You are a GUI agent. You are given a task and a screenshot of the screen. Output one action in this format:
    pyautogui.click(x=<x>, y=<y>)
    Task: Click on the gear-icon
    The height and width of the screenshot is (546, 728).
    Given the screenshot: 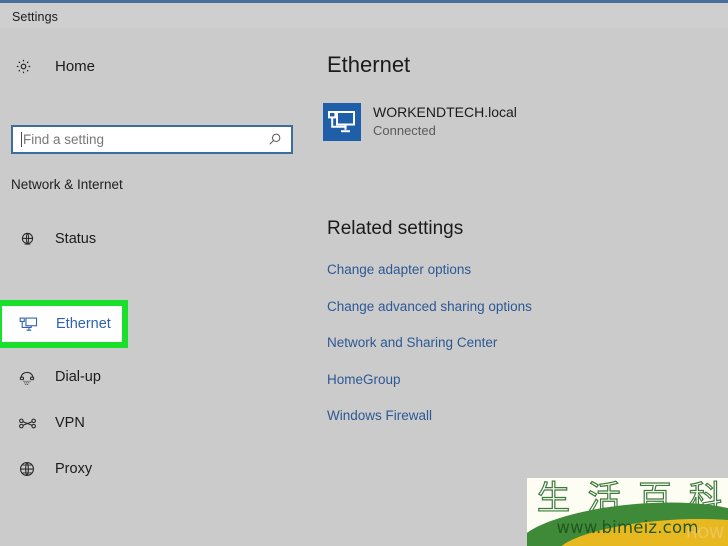 What is the action you would take?
    pyautogui.click(x=23, y=66)
    